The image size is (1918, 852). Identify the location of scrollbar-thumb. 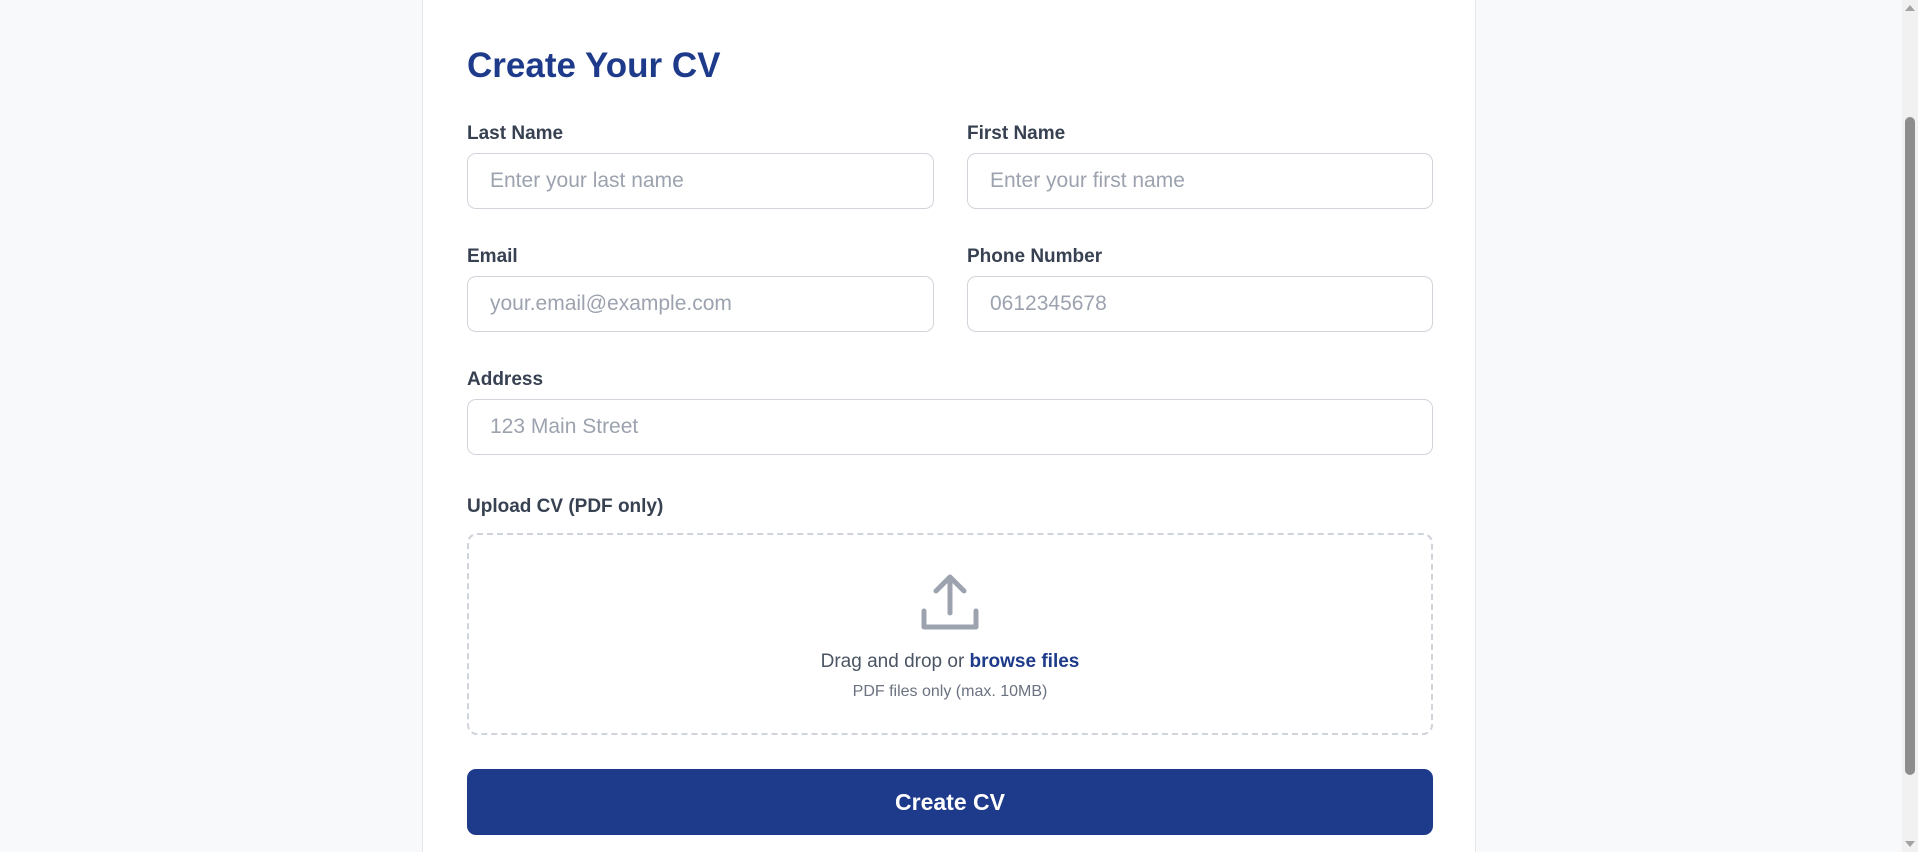
(1910, 446).